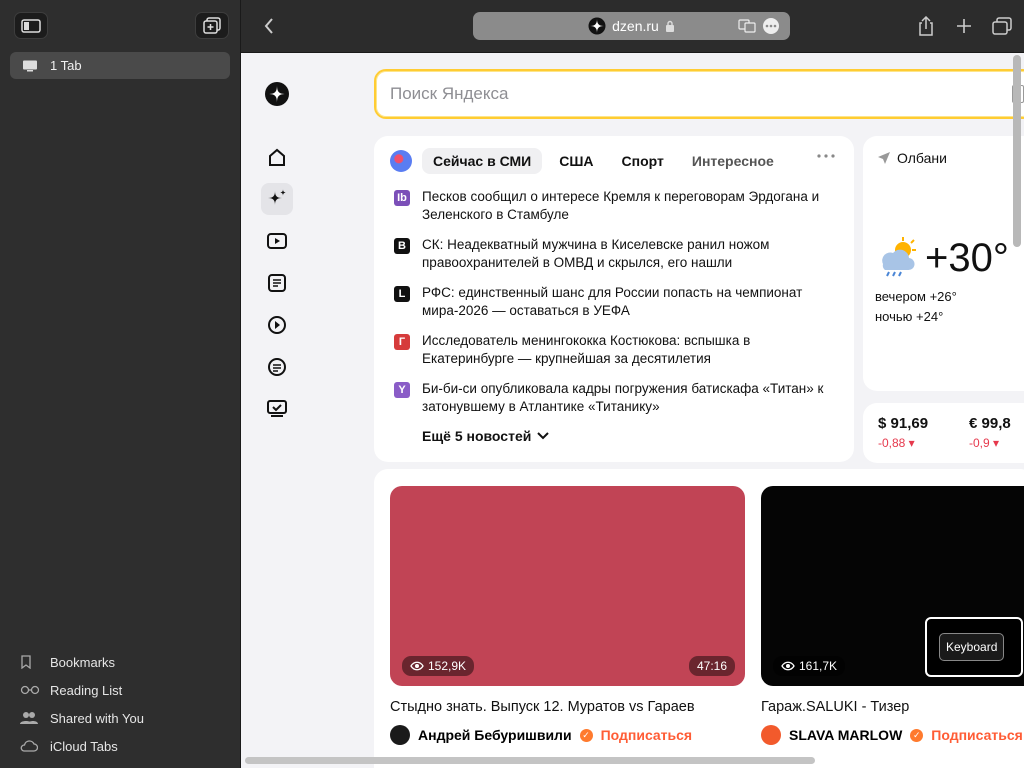 This screenshot has width=1024, height=768. I want to click on tab-overview-button, so click(1002, 26).